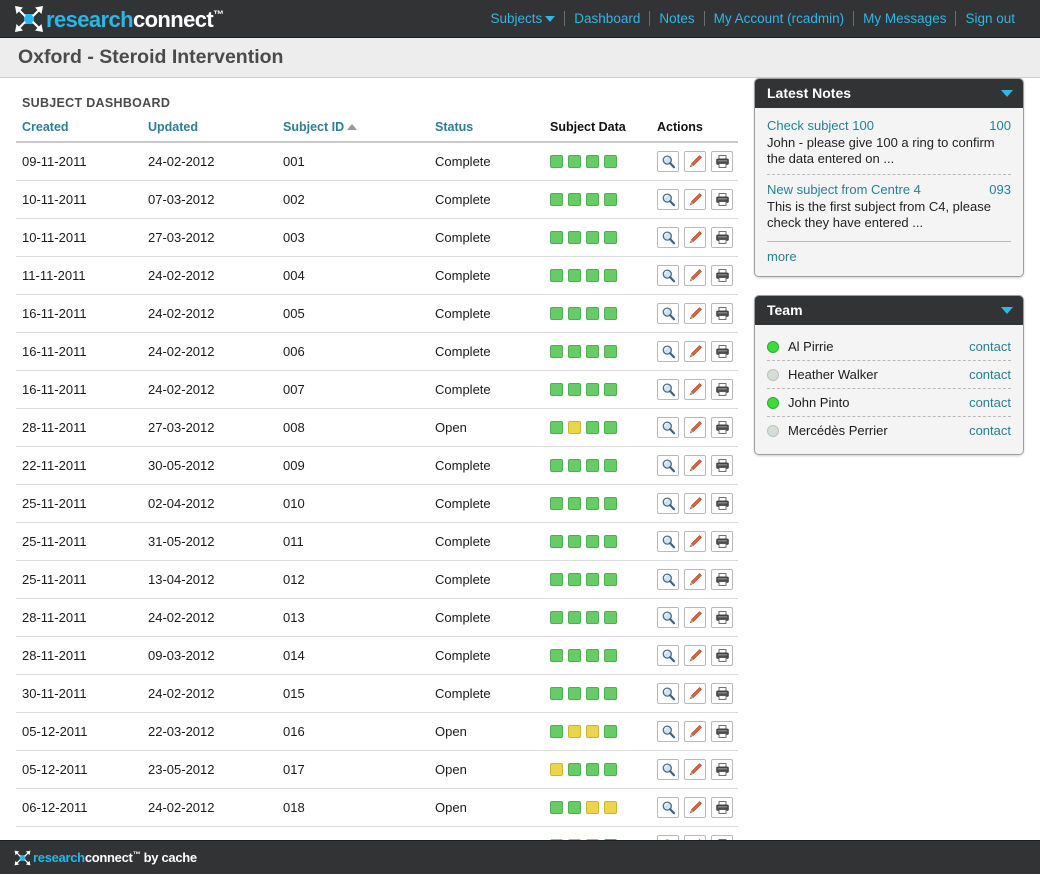 The image size is (1040, 874). Describe the element at coordinates (320, 127) in the screenshot. I see `sort-link-subject-id: Subject ID` at that location.